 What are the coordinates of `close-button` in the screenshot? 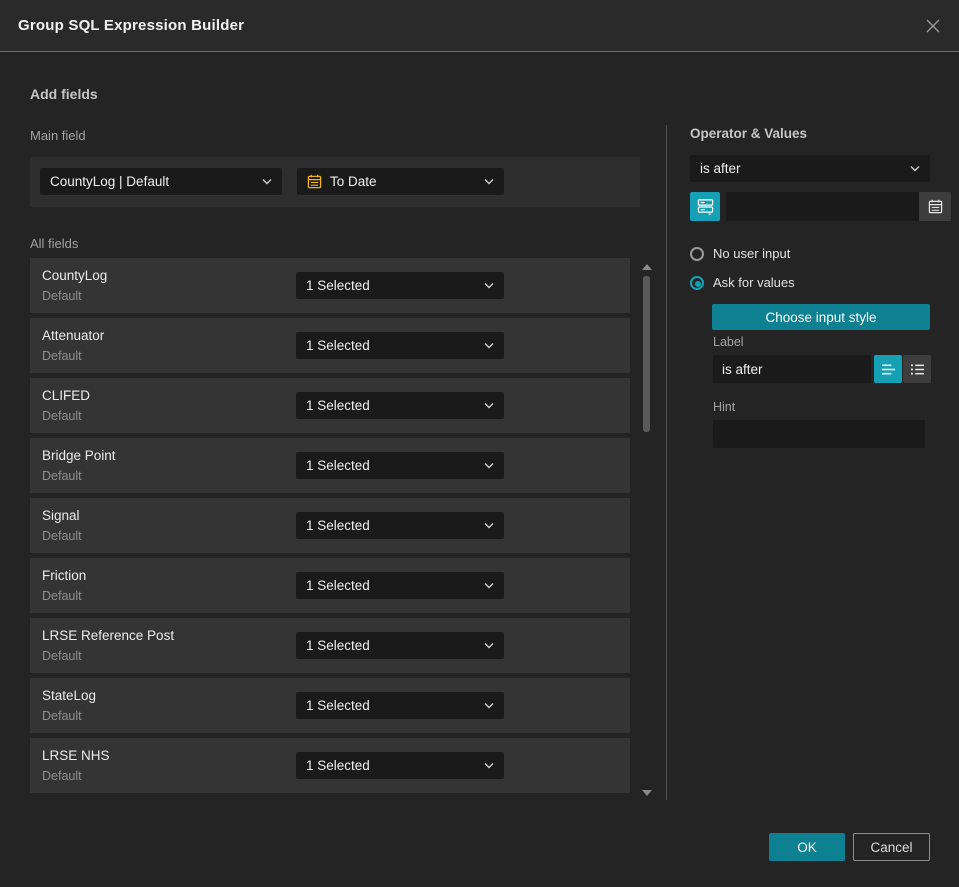 It's located at (933, 26).